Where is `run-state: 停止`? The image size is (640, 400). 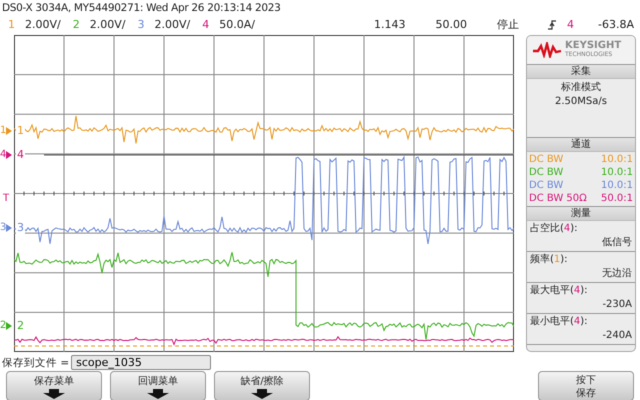
run-state: 停止 is located at coordinates (508, 24).